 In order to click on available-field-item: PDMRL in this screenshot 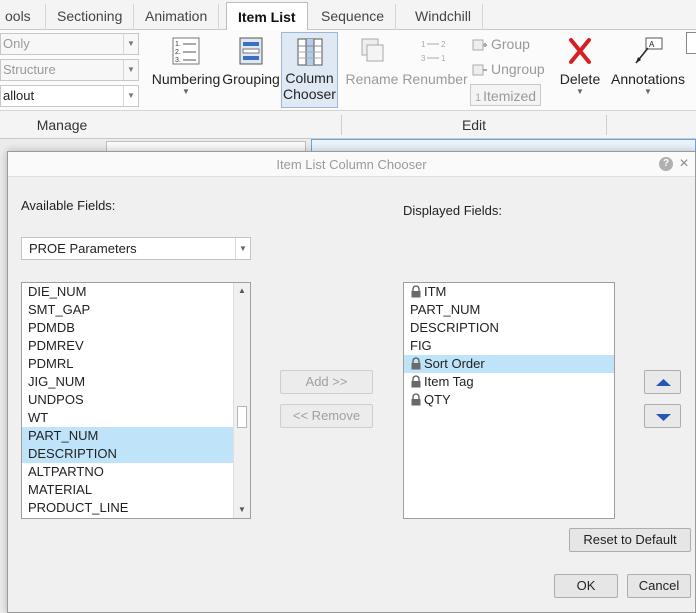, I will do `click(127, 364)`.